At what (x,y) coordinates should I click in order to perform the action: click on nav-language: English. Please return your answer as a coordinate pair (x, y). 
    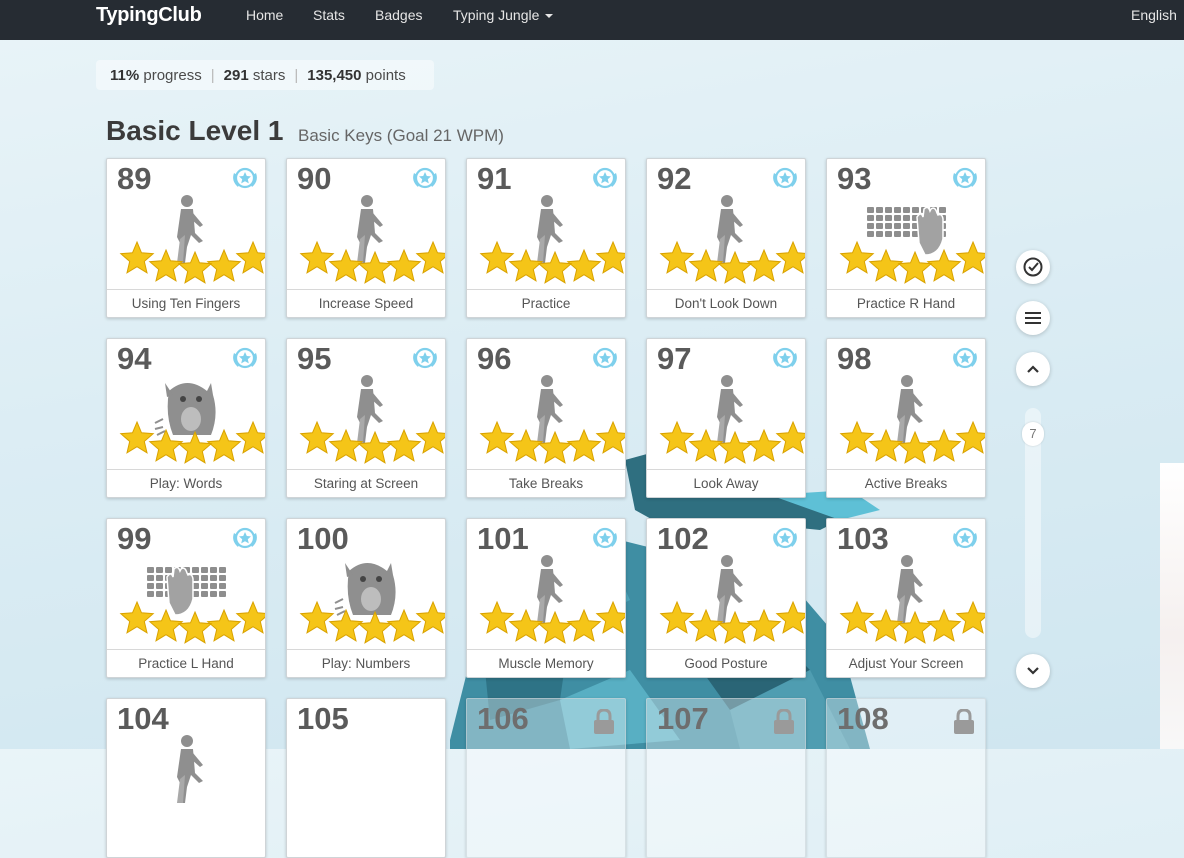
    Looking at the image, I should click on (1154, 15).